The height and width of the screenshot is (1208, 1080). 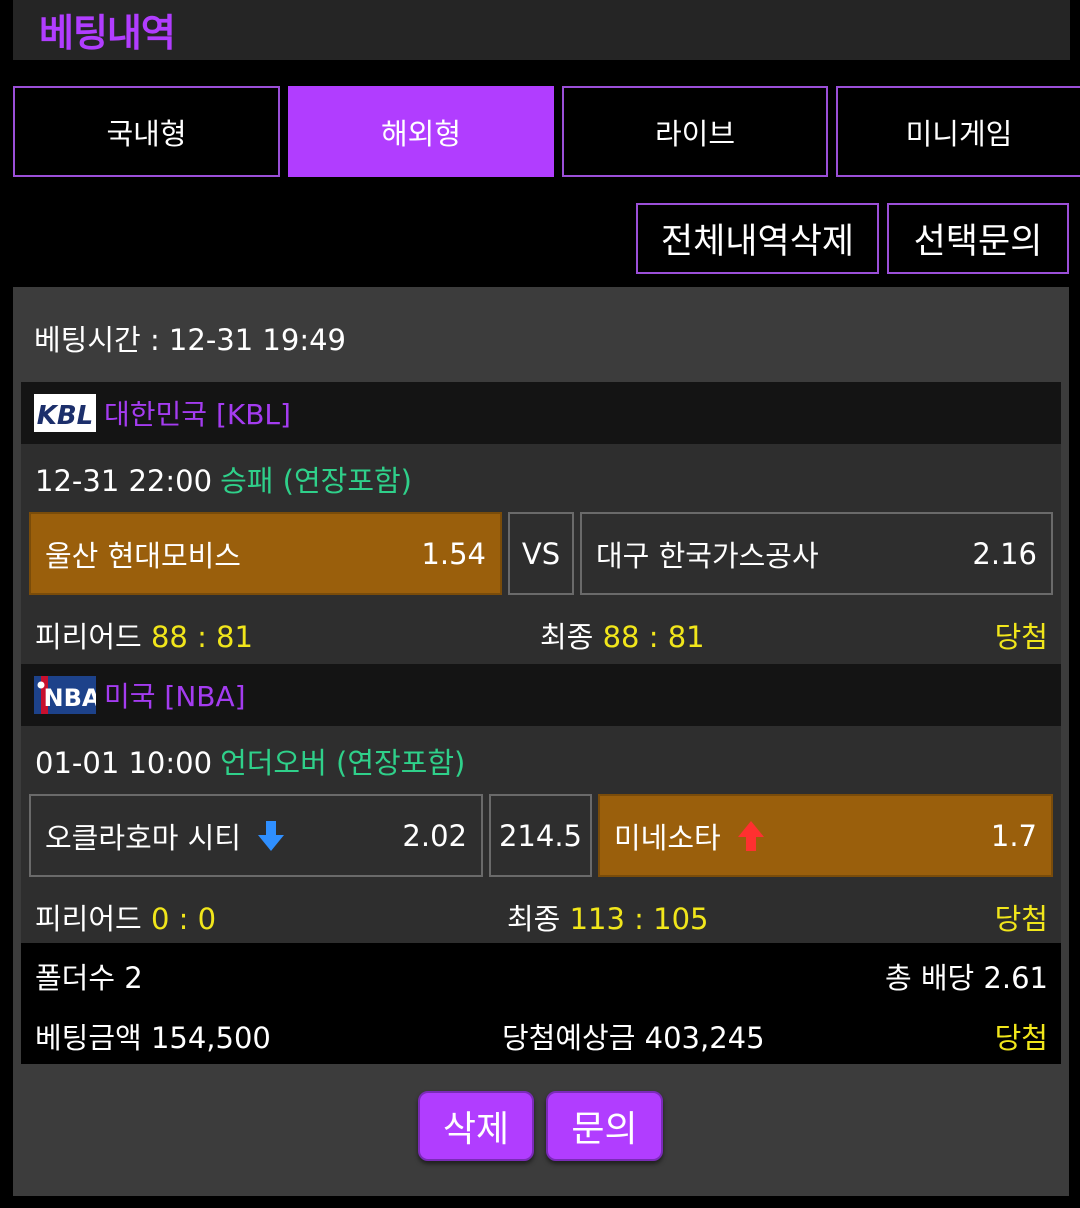 What do you see at coordinates (197, 414) in the screenshot?
I see `league-name: 대한민국 [KBL]` at bounding box center [197, 414].